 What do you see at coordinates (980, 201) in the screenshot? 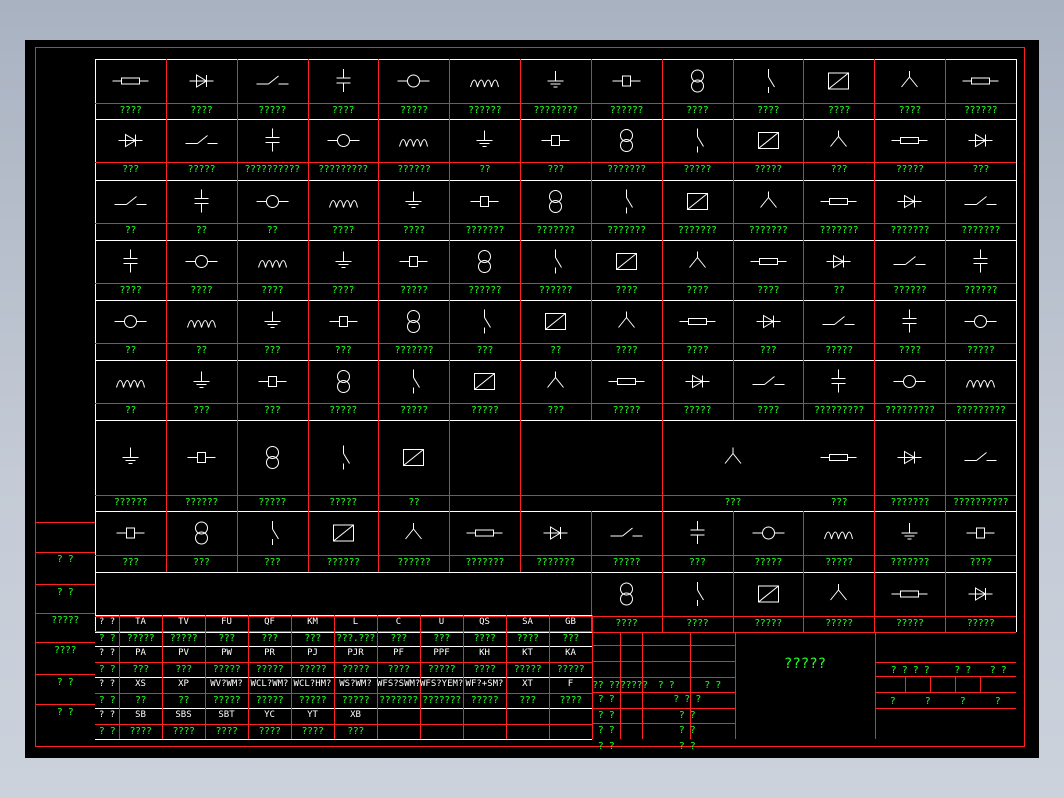
I see `temperature-switch-icon` at bounding box center [980, 201].